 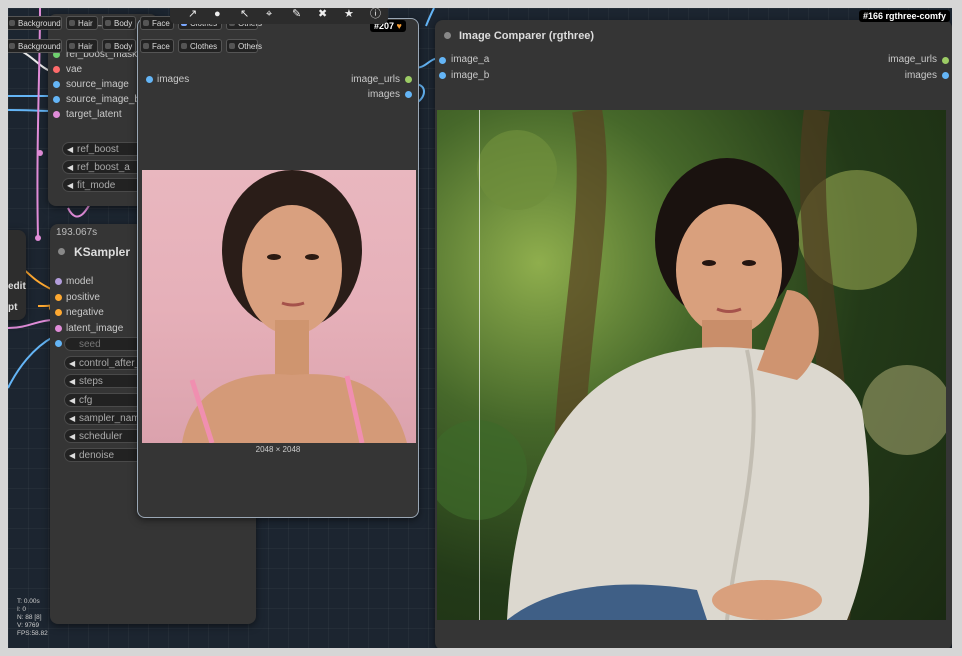 What do you see at coordinates (28, 601) in the screenshot?
I see `stat-line: T: 0.00s` at bounding box center [28, 601].